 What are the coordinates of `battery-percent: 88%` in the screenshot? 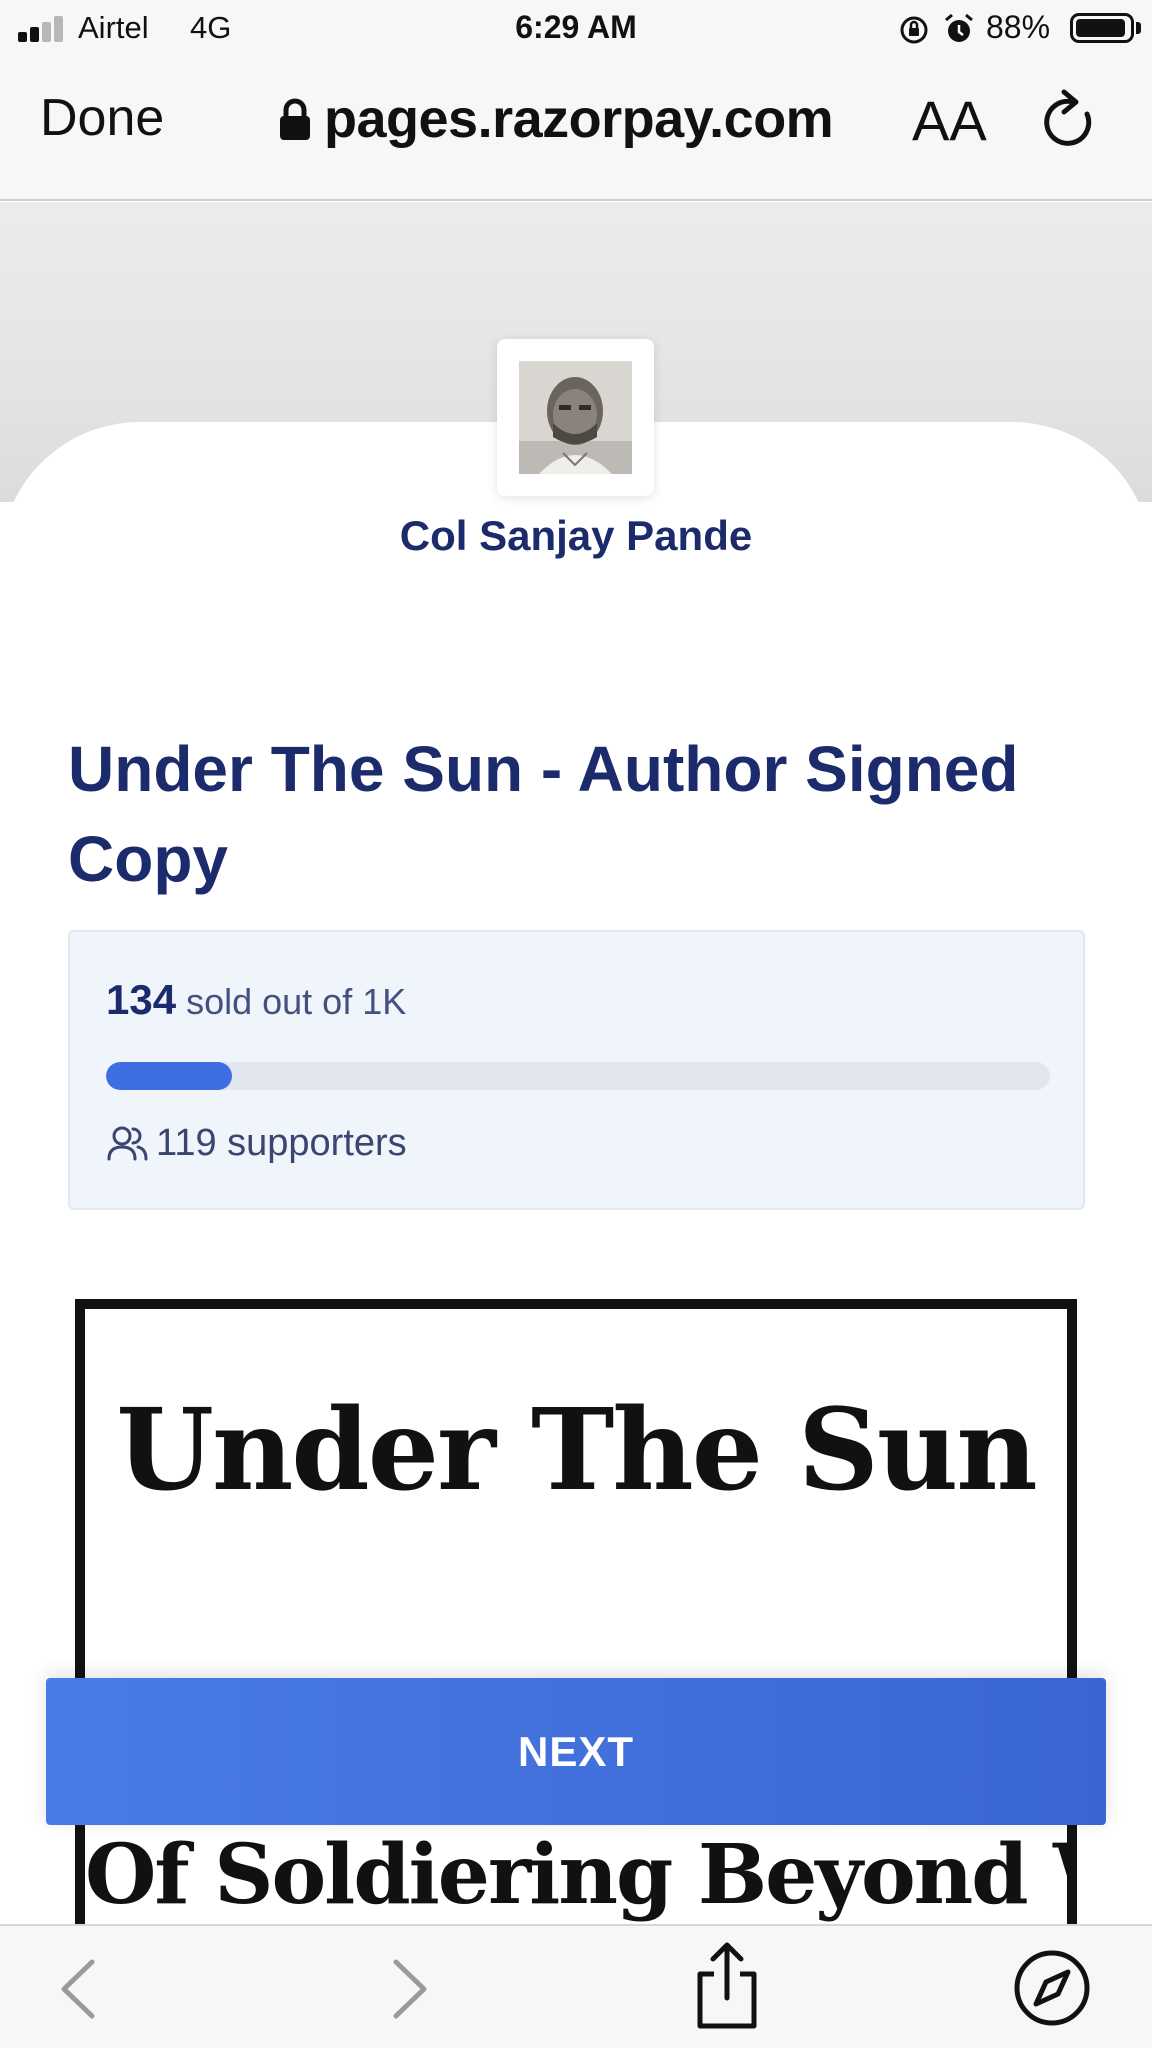 It's located at (1018, 27).